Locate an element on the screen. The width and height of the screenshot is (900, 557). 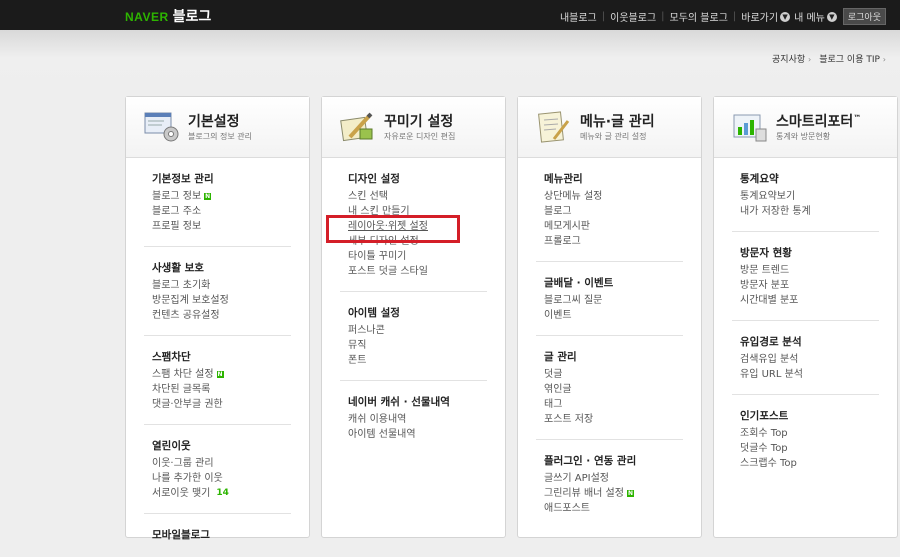
section-privacy: 사생활 보호 블로그 초기화 방문집계 보호설정 컨텐츠 공유설정 is located at coordinates (217, 291).